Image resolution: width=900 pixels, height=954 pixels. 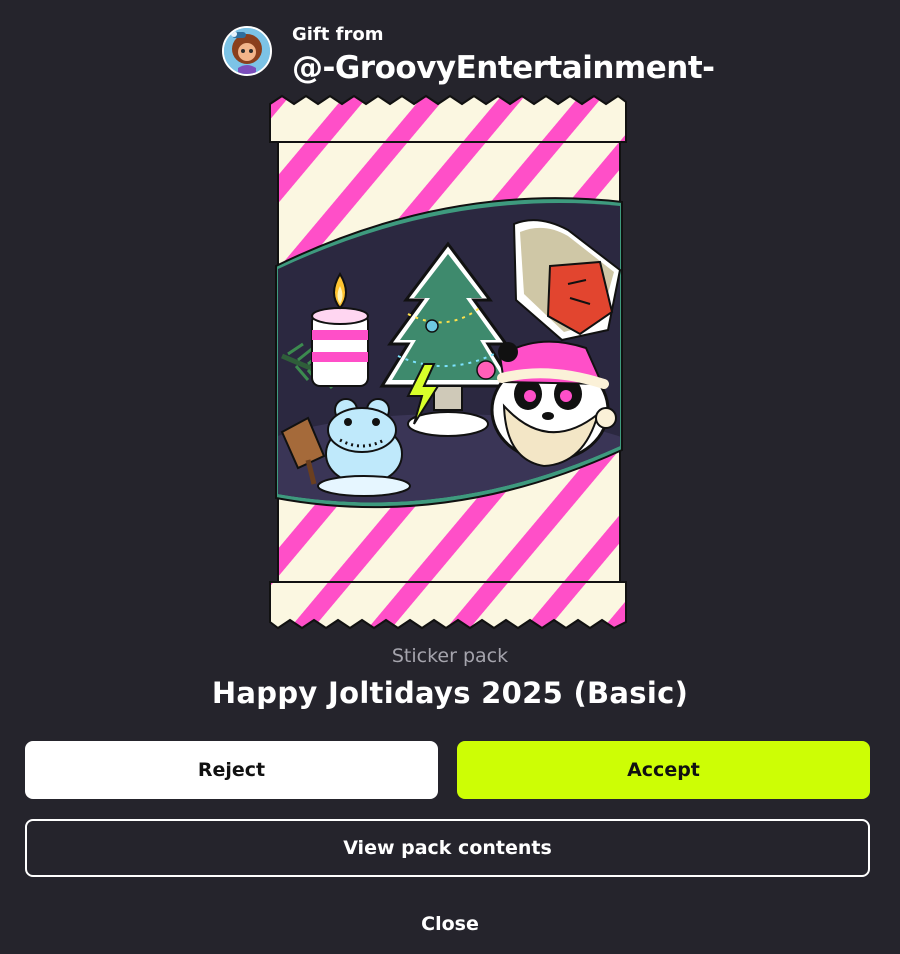 What do you see at coordinates (338, 34) in the screenshot?
I see `gift-from-label: Gift from` at bounding box center [338, 34].